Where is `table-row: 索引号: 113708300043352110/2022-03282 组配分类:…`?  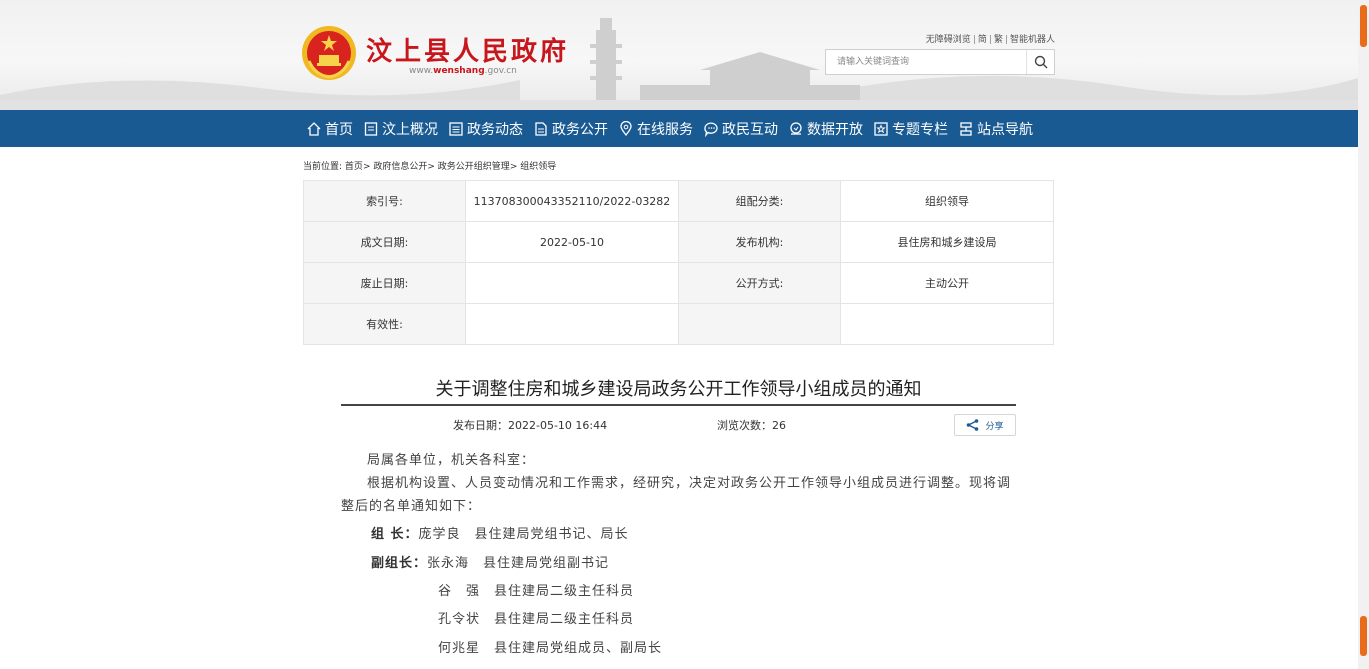 table-row: 索引号: 113708300043352110/2022-03282 组配分类:… is located at coordinates (678, 201).